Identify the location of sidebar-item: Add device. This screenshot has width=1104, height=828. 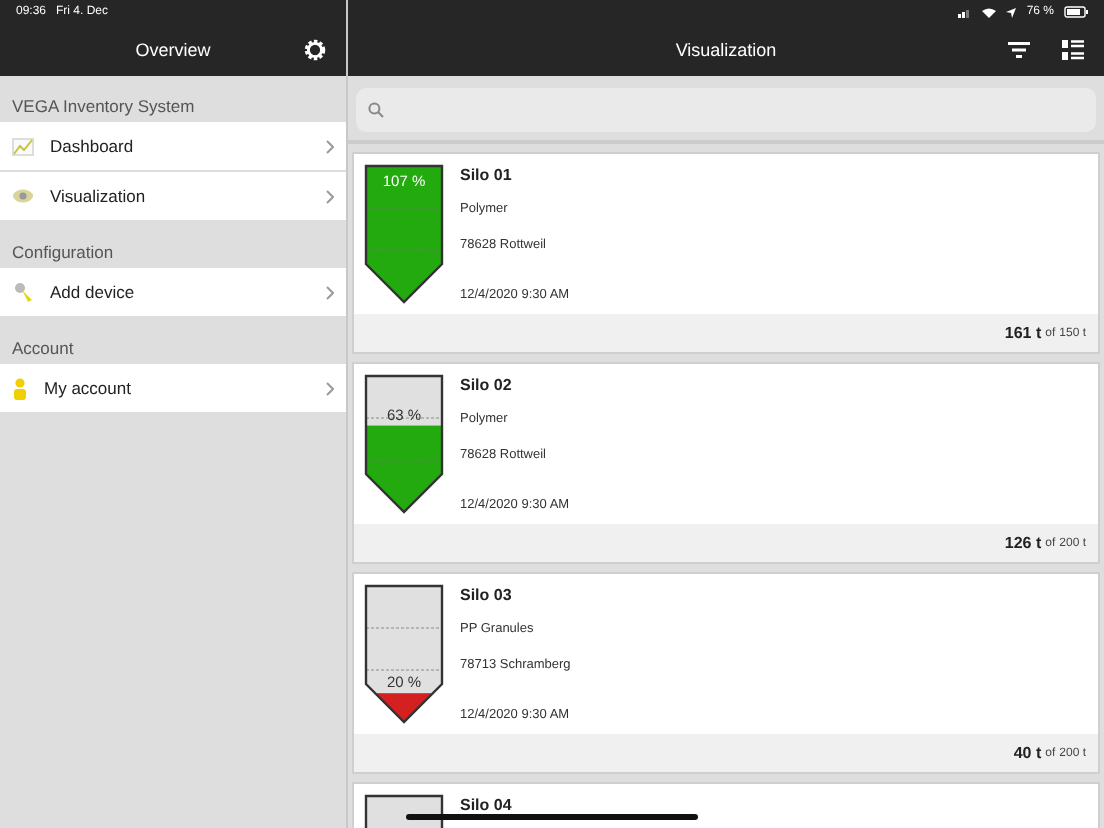
(173, 293).